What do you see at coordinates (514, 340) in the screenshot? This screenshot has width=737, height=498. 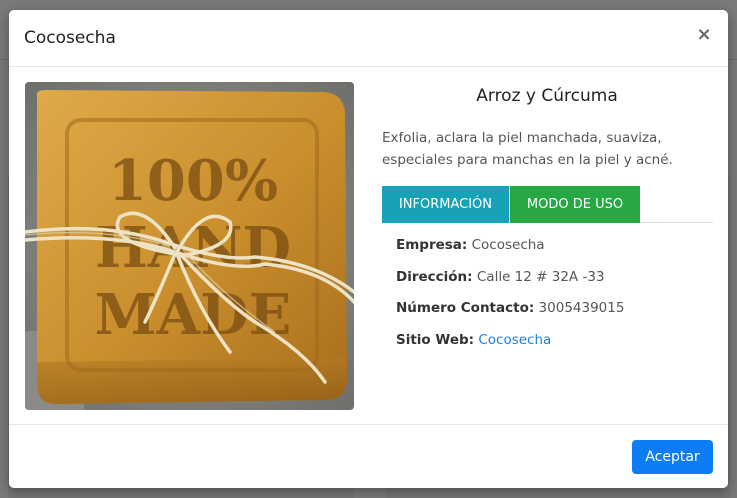 I see `sitio-web-link: Cocosecha` at bounding box center [514, 340].